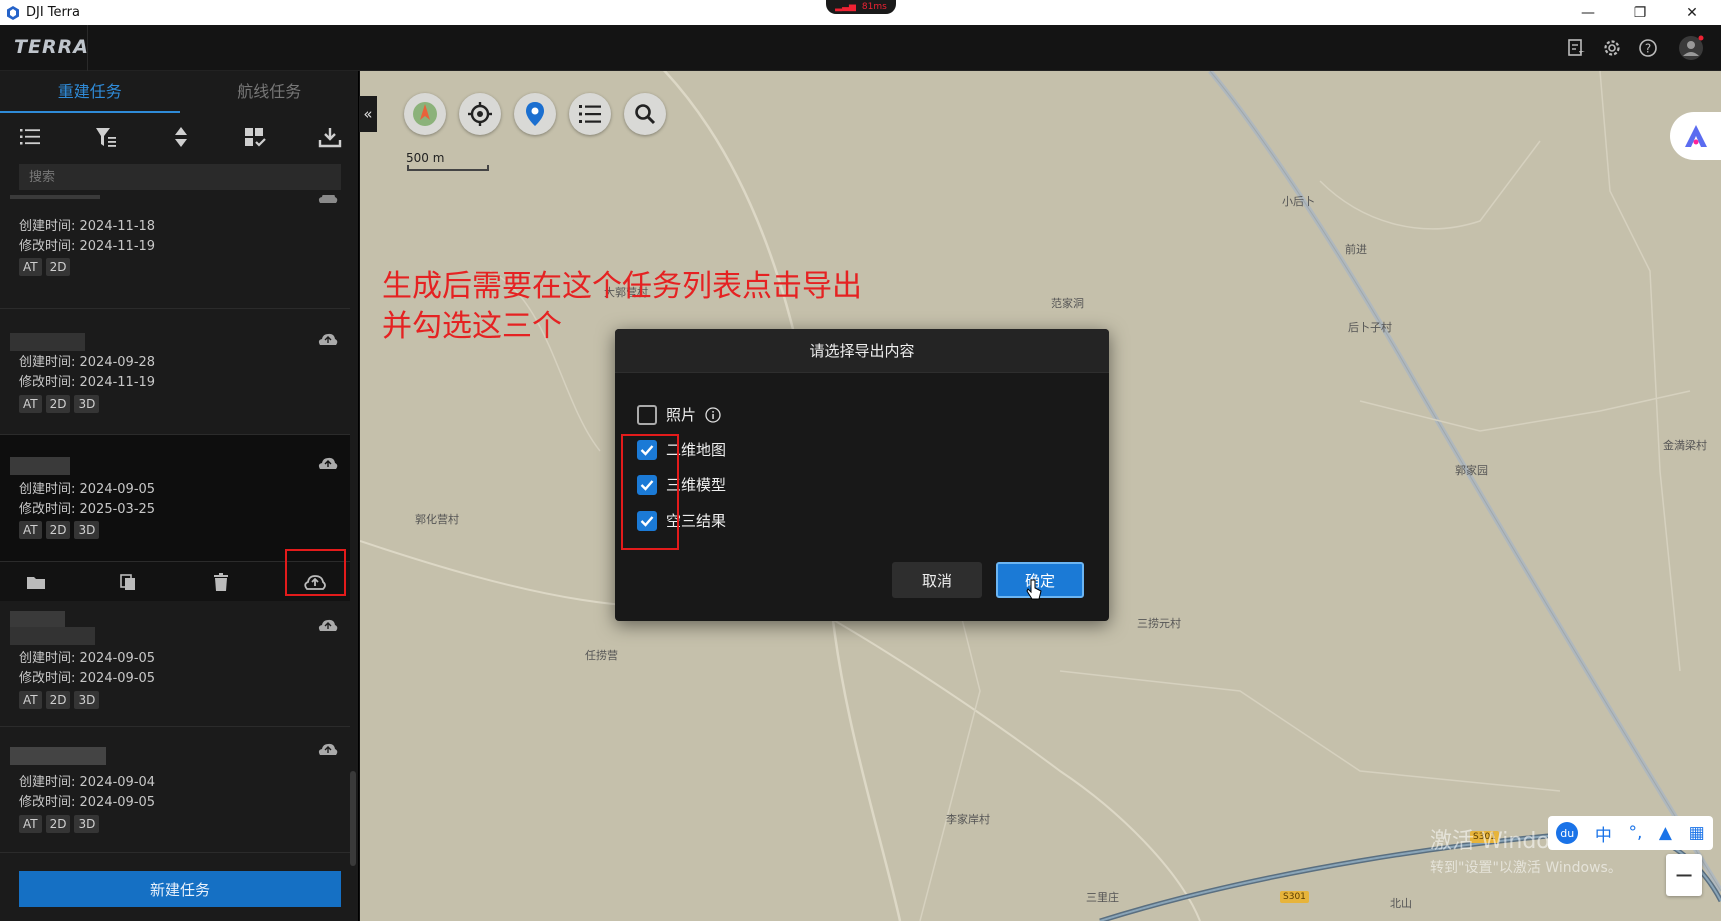  Describe the element at coordinates (181, 137) in the screenshot. I see `sort-icon` at that location.